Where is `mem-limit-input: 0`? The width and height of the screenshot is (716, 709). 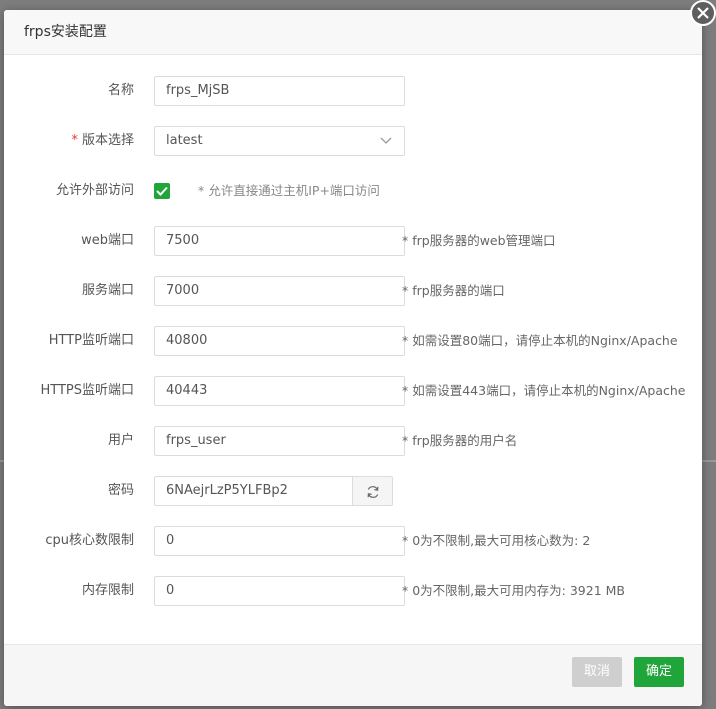
mem-limit-input: 0 is located at coordinates (279, 591).